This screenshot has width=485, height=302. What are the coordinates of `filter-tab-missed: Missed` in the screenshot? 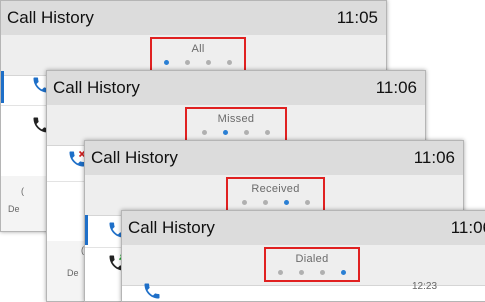 It's located at (236, 124).